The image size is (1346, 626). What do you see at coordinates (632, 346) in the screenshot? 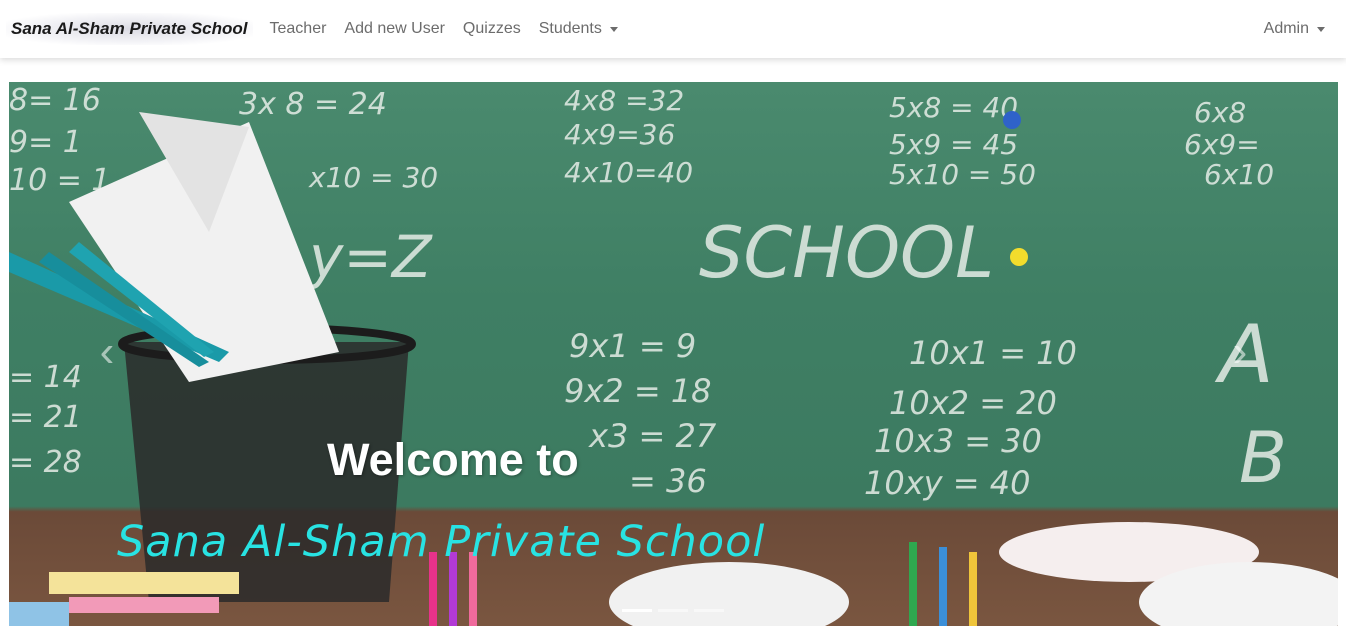
I see `svg-text: 9x1 = 9` at bounding box center [632, 346].